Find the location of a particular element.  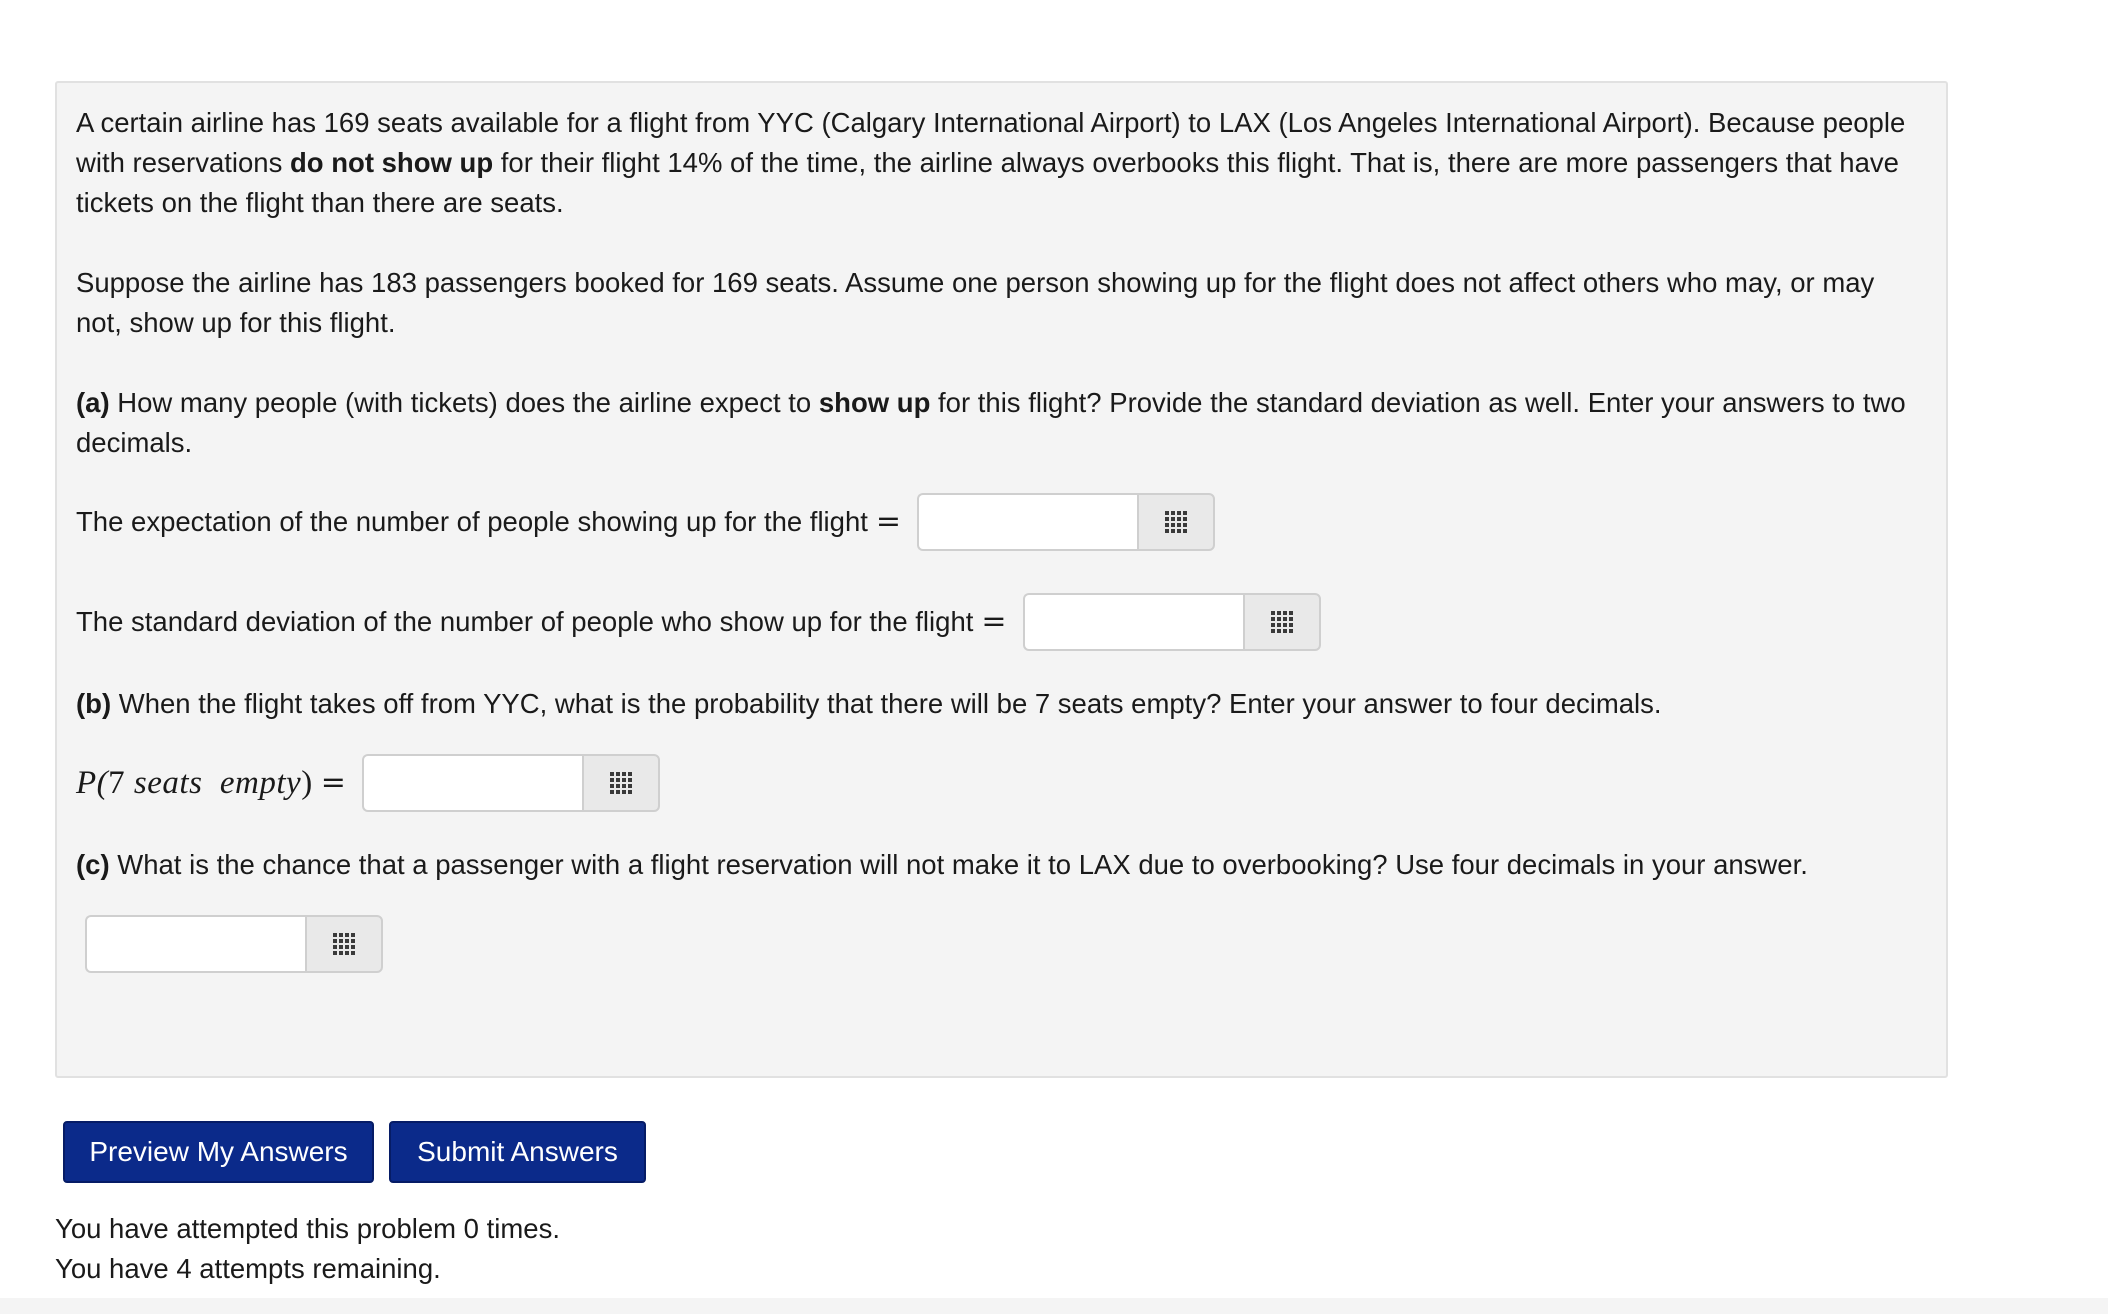

overbooking-answer-group is located at coordinates (234, 944).